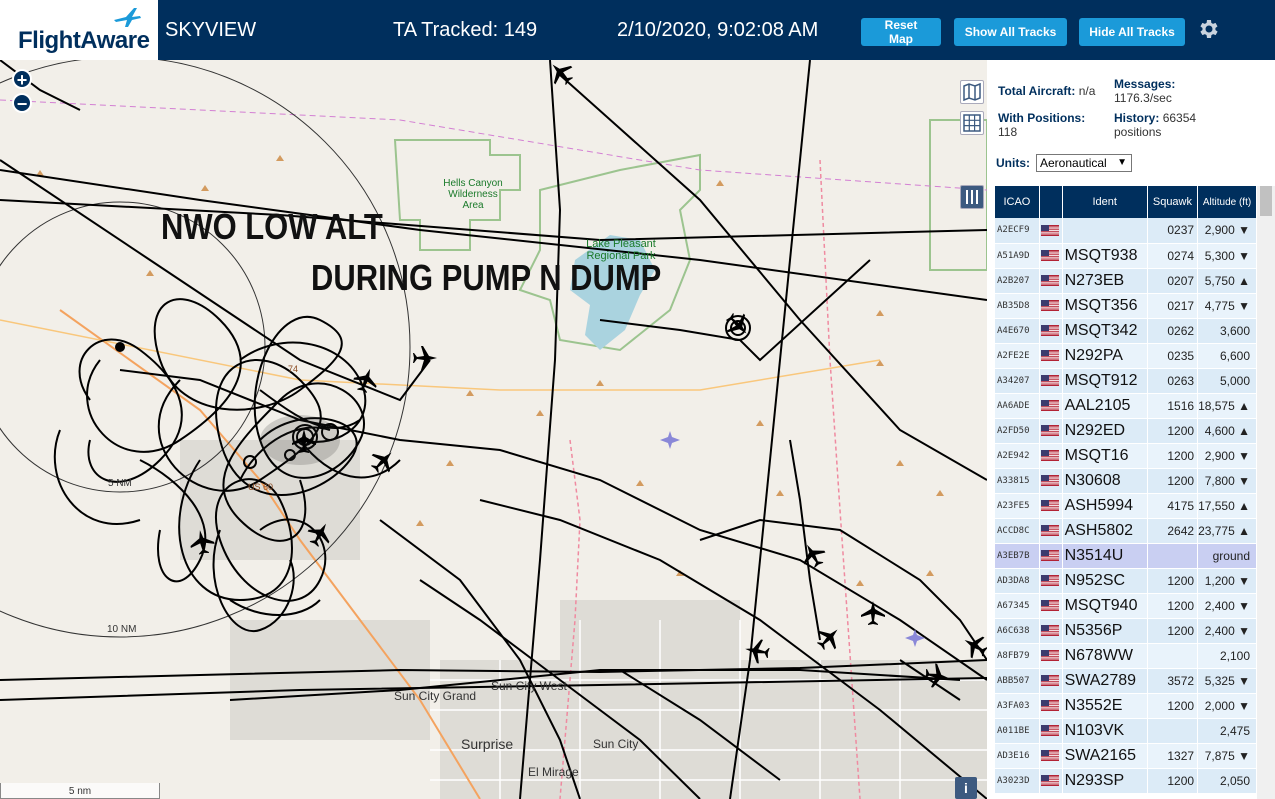 This screenshot has width=1275, height=799. I want to click on table-row: AB35D8 MSQT356 0217 4,775 ▼, so click(1126, 306).